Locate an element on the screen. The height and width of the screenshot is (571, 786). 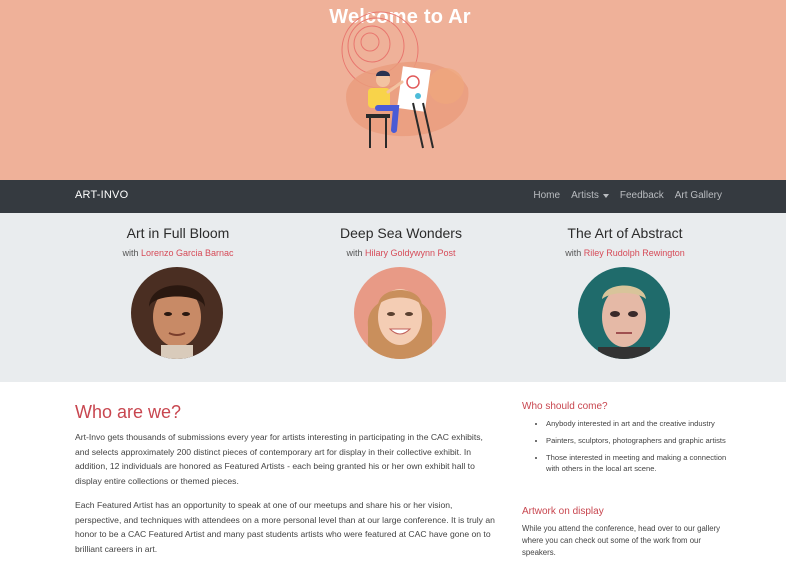
artist-link: Hilary Goldywynn Post is located at coordinates (410, 253).